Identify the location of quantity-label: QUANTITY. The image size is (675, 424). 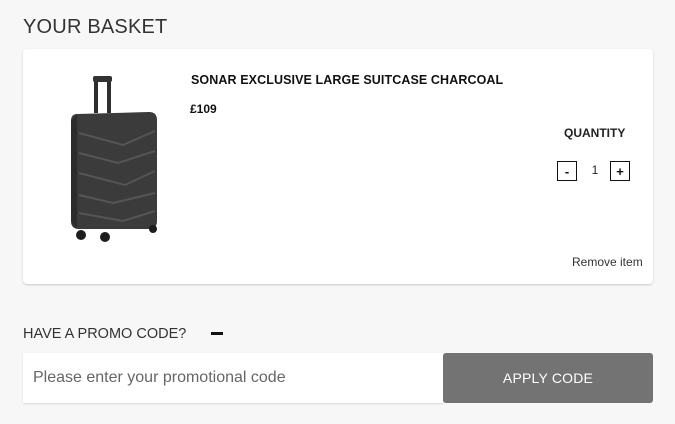
(595, 133).